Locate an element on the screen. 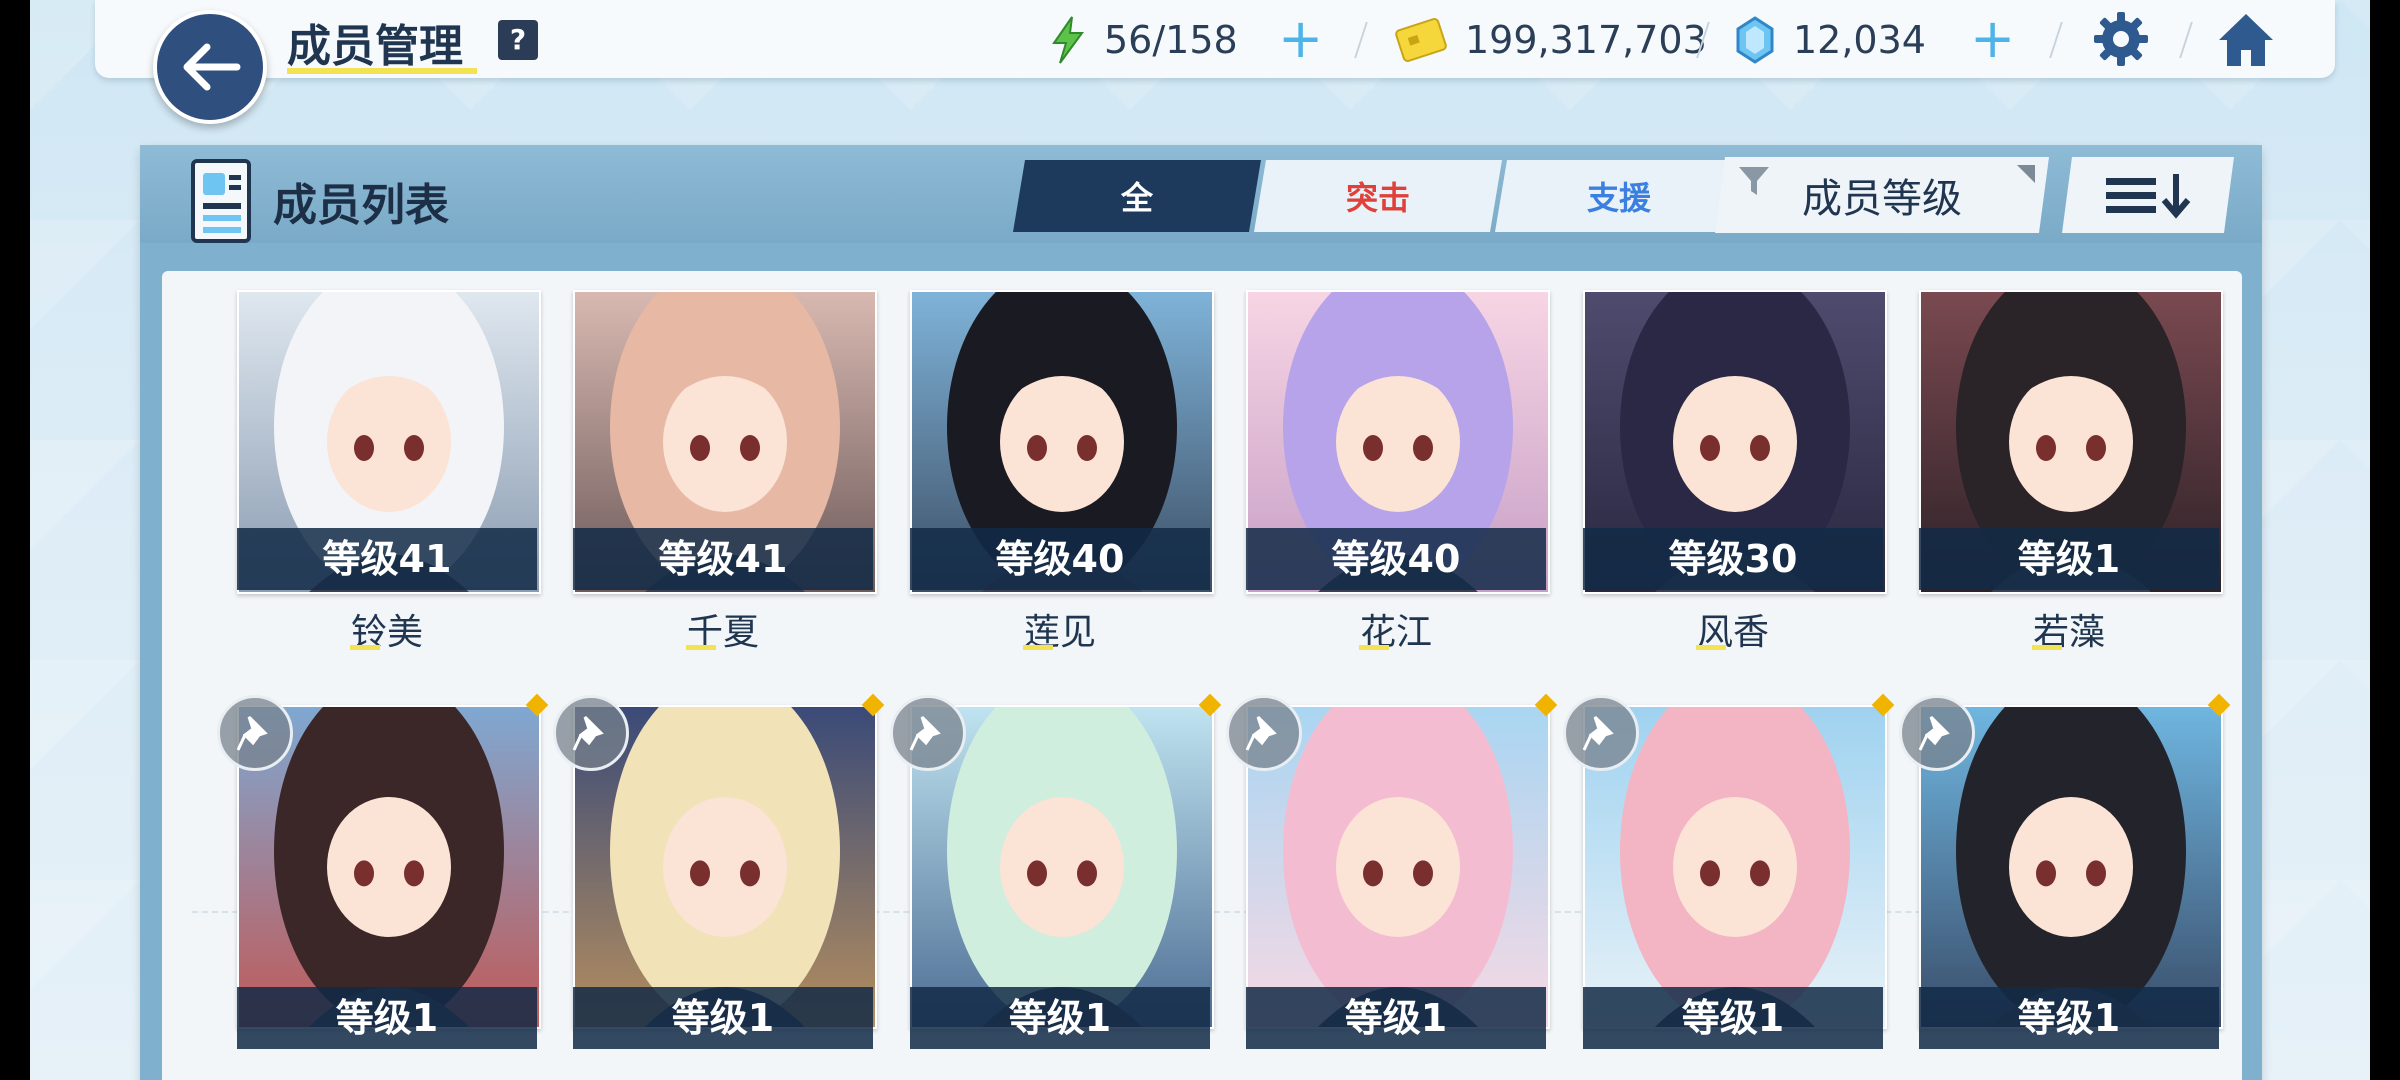 This screenshot has width=2400, height=1080. arrow-left-icon is located at coordinates (212, 67).